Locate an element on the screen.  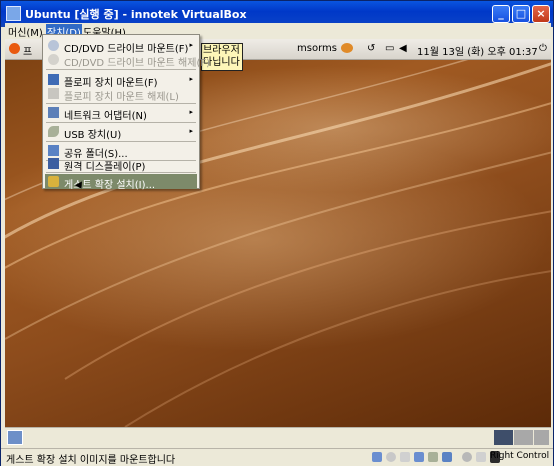
guest-user-name: msorms is located at coordinates (317, 48).